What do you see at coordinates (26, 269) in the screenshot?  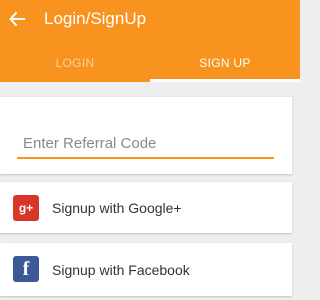 I see `facebook-icon: f` at bounding box center [26, 269].